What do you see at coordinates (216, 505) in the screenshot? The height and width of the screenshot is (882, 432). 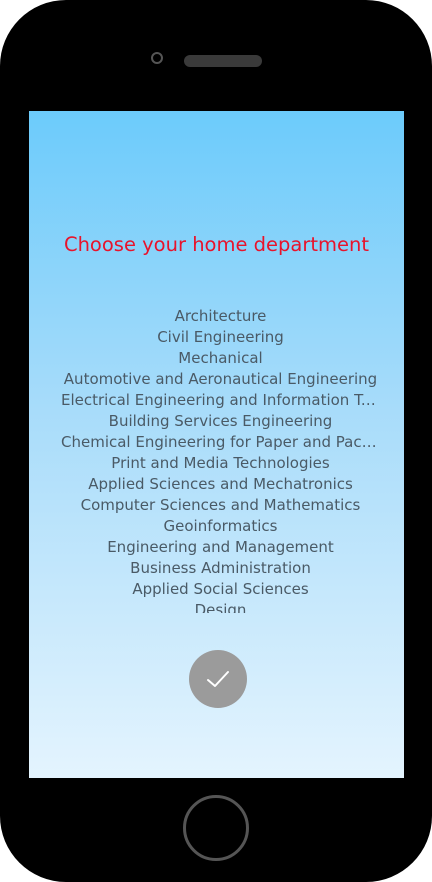 I see `department-item: Computer Sciences and Mathematics` at bounding box center [216, 505].